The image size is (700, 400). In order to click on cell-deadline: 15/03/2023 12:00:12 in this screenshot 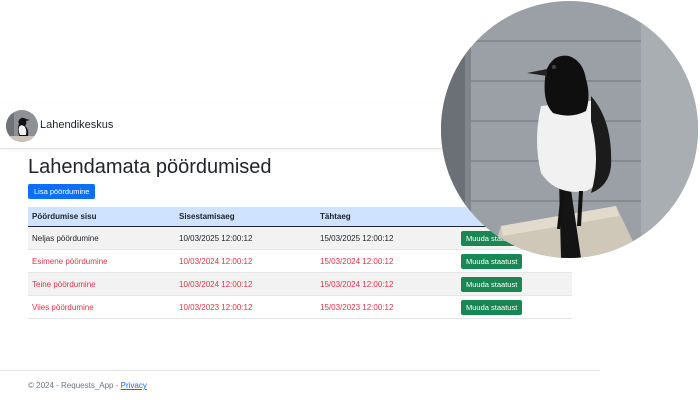, I will do `click(386, 307)`.